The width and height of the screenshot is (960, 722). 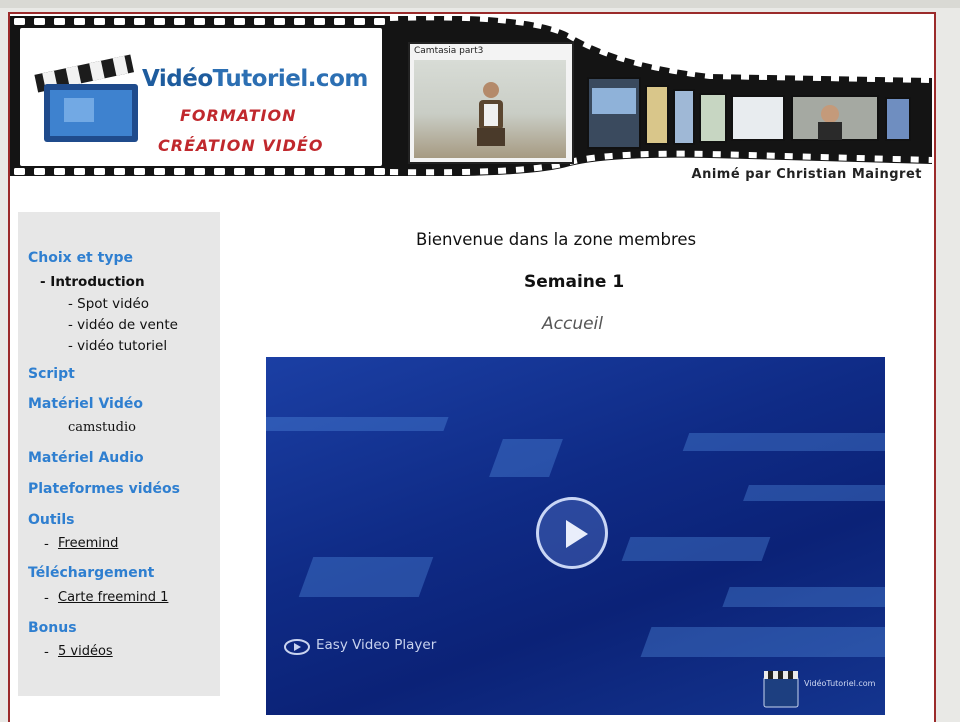 I want to click on brand-name: VidéoTutoriel.com, so click(x=262, y=79).